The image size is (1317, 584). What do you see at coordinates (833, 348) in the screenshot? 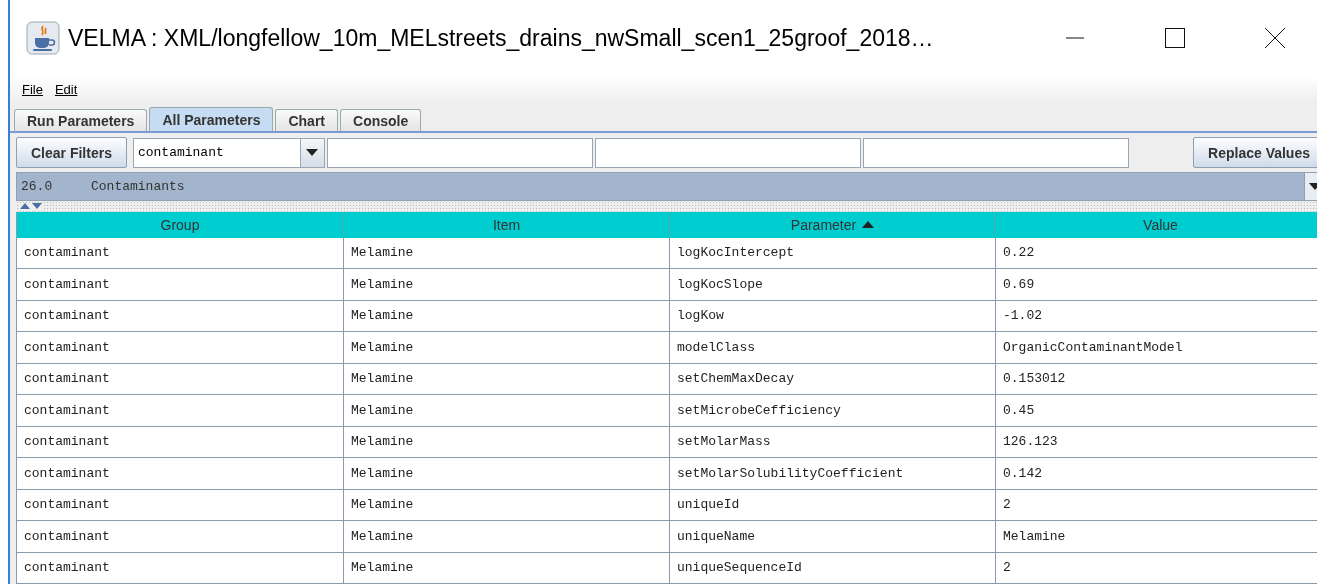
I see `table-cell: modelClass` at bounding box center [833, 348].